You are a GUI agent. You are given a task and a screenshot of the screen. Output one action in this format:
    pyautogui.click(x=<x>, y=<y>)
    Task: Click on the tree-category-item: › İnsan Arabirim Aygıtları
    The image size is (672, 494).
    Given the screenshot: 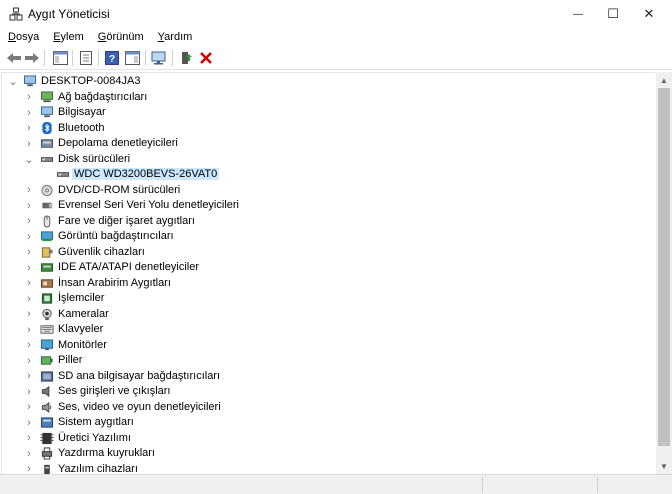 What is the action you would take?
    pyautogui.click(x=327, y=283)
    